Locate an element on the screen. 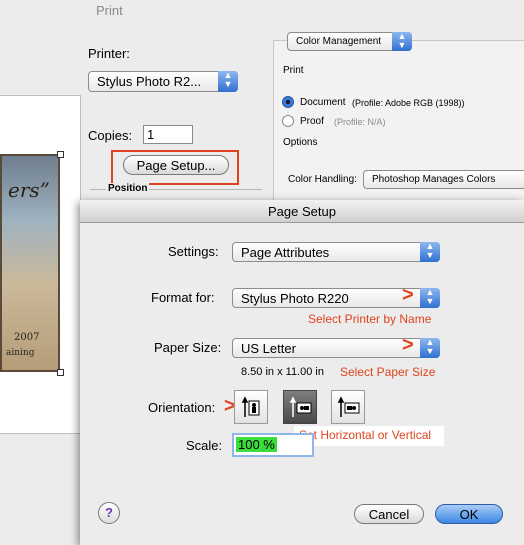  document-radio is located at coordinates (288, 102).